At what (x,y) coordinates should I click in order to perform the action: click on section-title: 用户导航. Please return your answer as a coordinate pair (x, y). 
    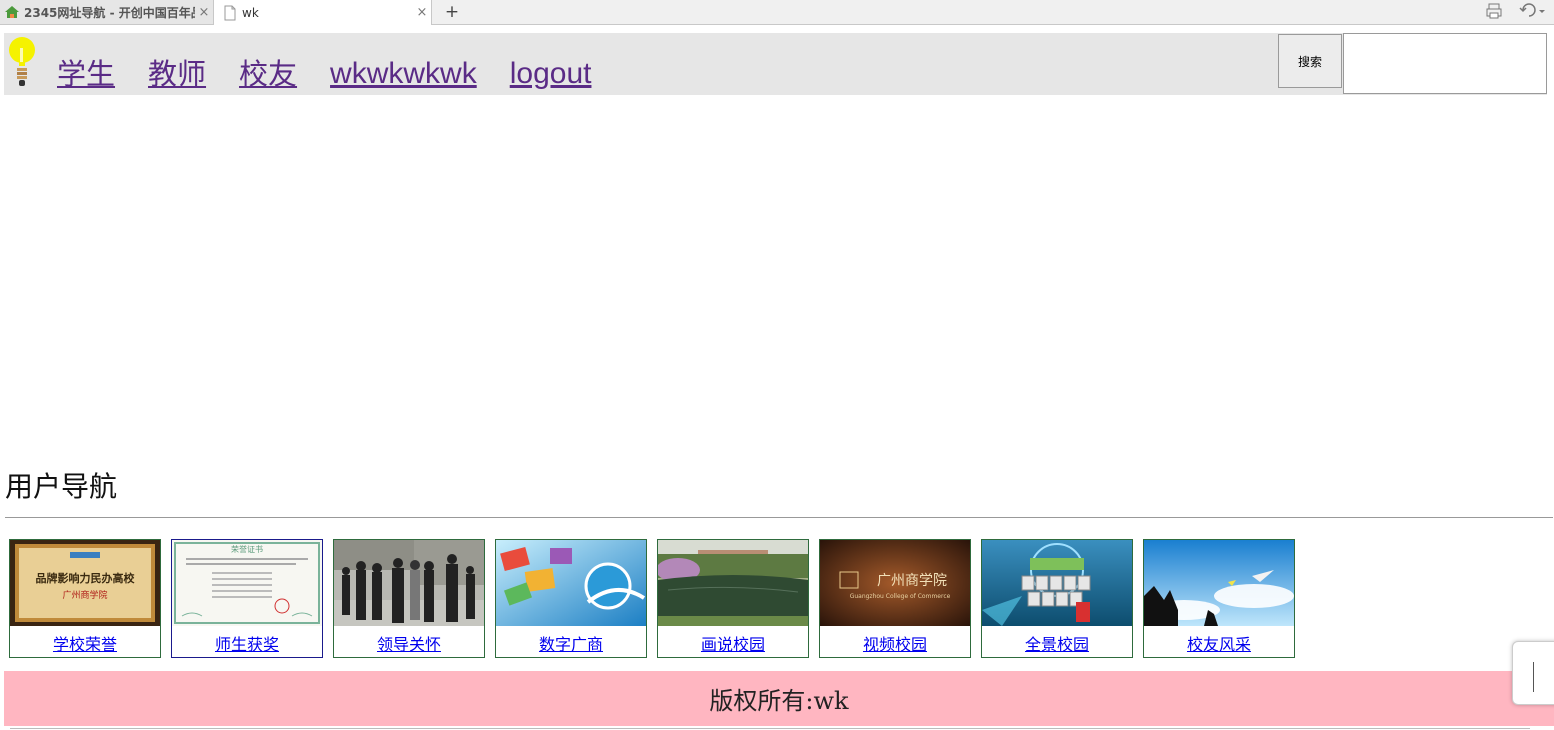
    Looking at the image, I should click on (61, 486).